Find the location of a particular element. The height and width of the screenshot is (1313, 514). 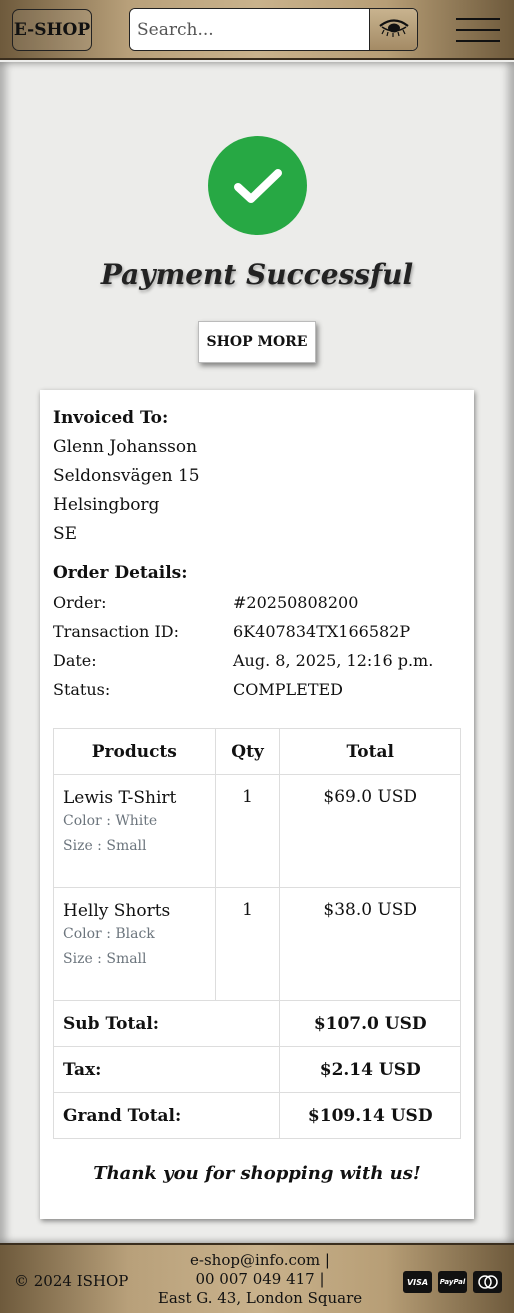

subtotal-row: Sub Total: $107.0 USD is located at coordinates (256, 1023).